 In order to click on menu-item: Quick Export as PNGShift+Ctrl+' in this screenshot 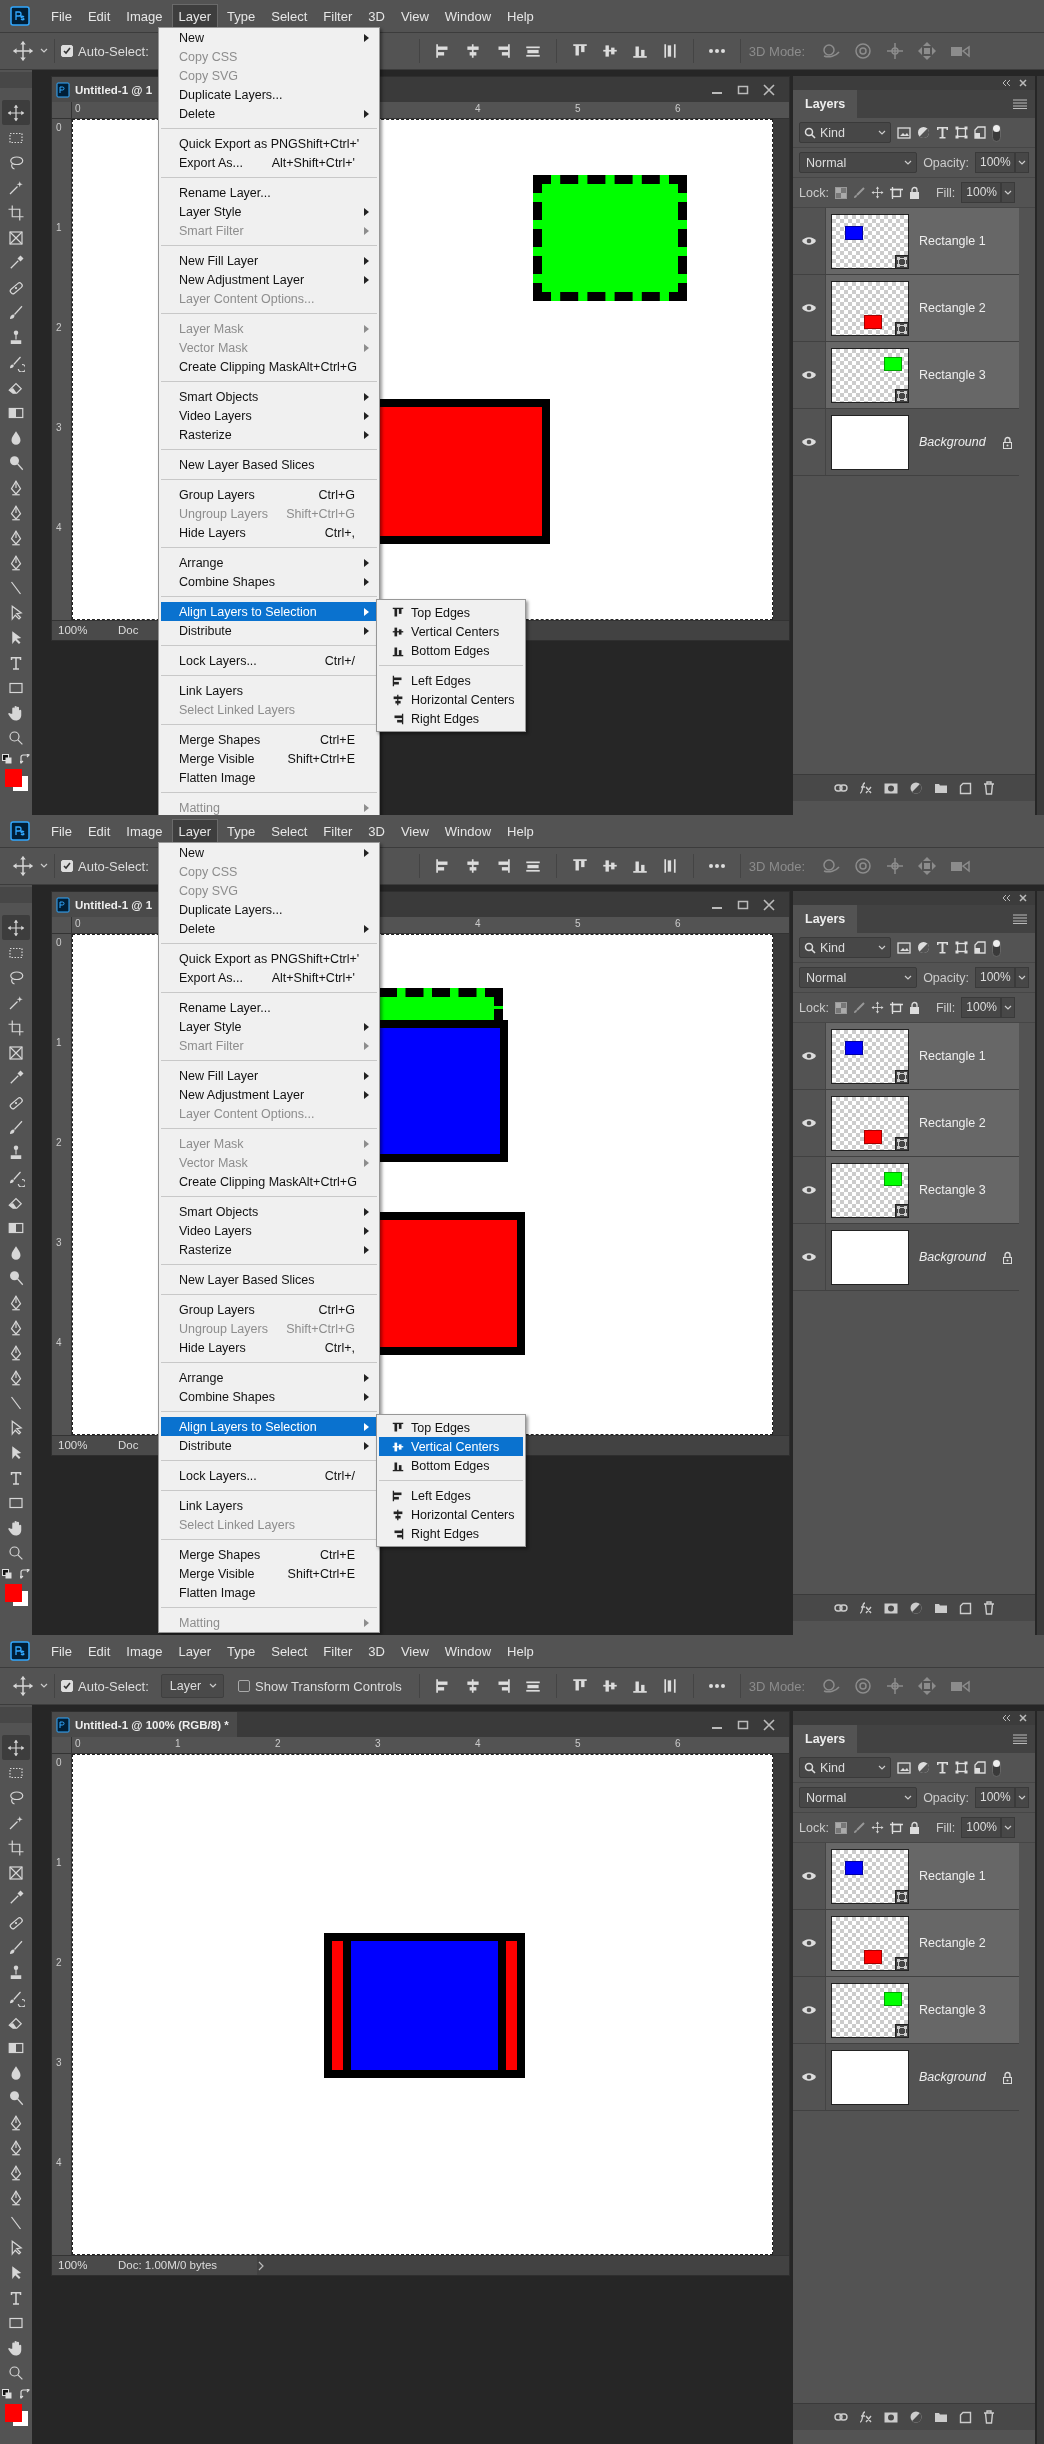, I will do `click(269, 143)`.